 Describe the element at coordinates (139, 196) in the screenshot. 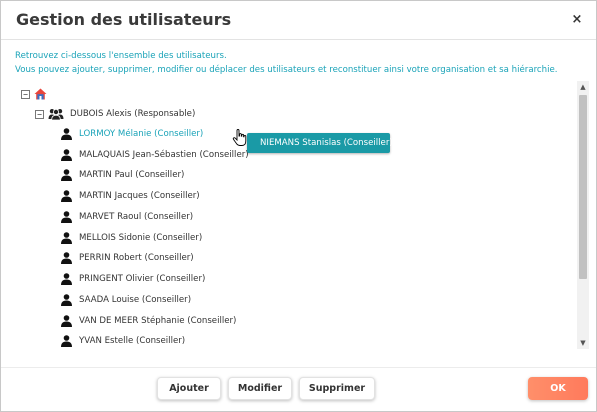

I see `user-label: MARTIN Jacques (Conseiller)` at that location.